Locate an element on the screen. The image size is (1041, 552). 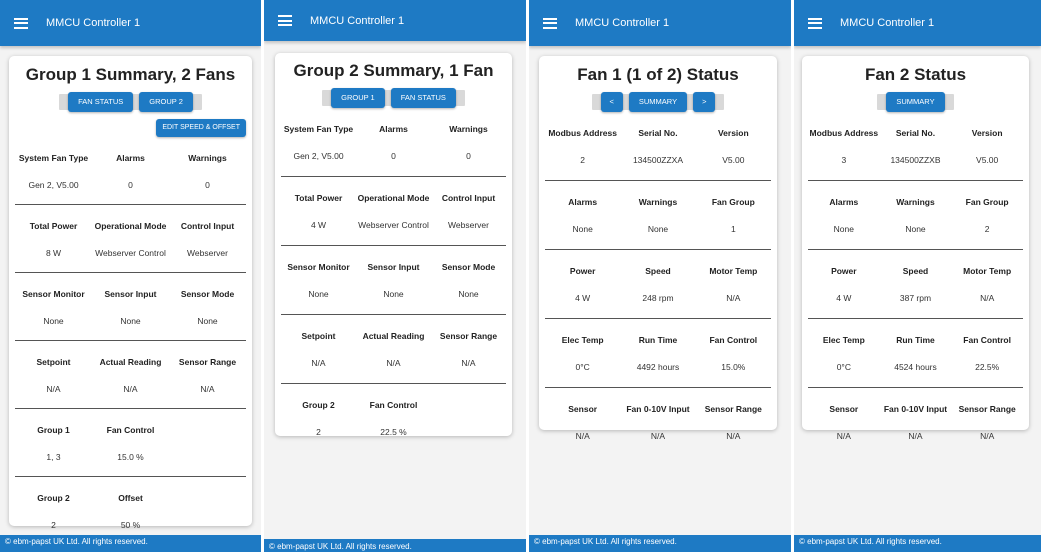
info-grid: Alarms Warnings Fan Group None None 1 is located at coordinates (658, 215).